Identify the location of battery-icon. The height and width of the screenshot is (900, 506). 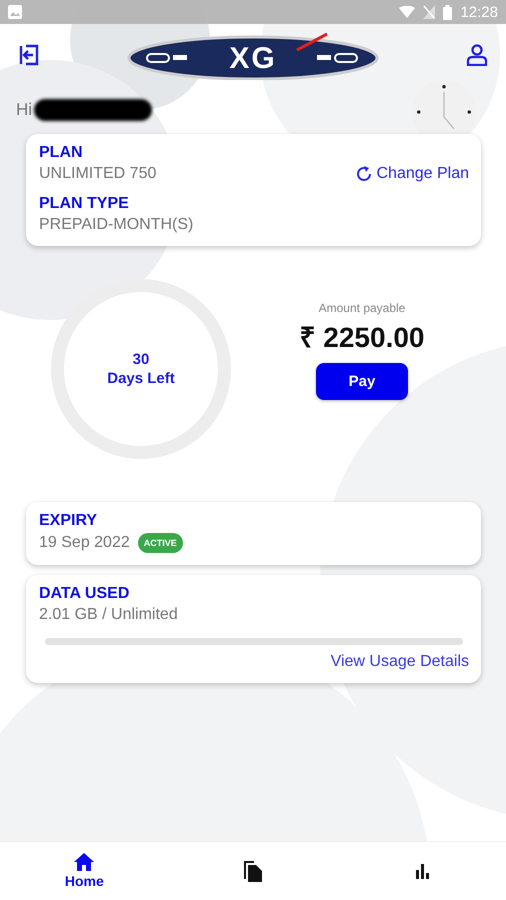
(447, 12).